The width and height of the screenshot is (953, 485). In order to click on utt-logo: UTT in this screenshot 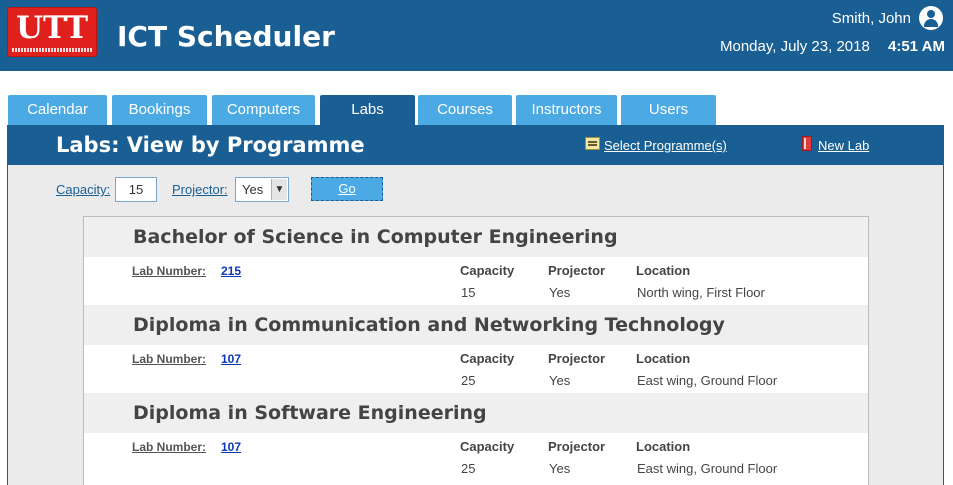, I will do `click(52, 32)`.